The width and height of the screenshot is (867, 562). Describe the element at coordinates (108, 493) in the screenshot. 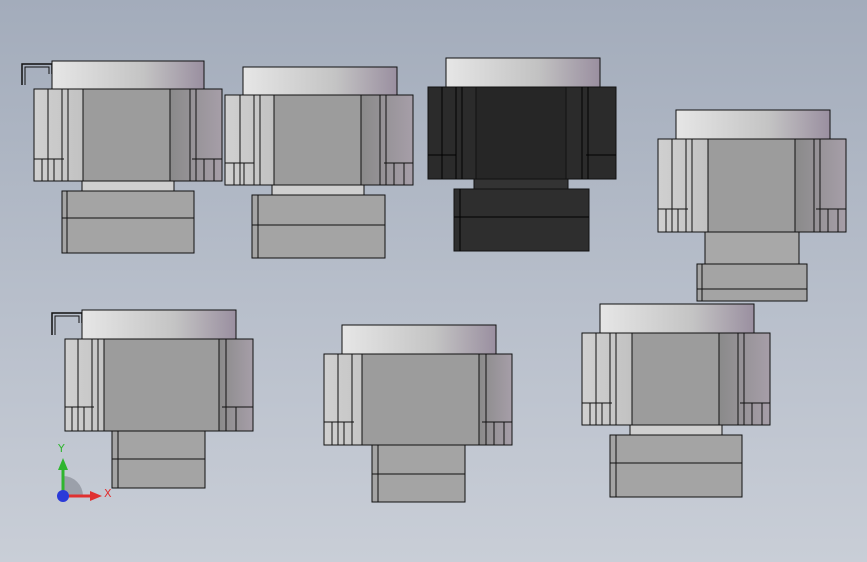

I see `x-axis-label: X` at that location.